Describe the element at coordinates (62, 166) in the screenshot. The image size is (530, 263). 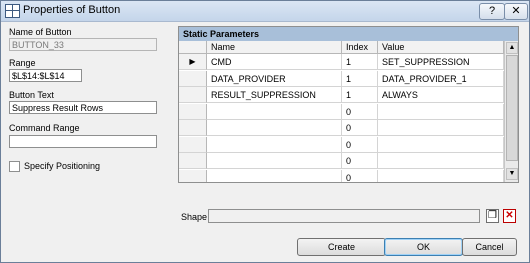
I see `specify-positioning-label: Specify Positioning` at that location.